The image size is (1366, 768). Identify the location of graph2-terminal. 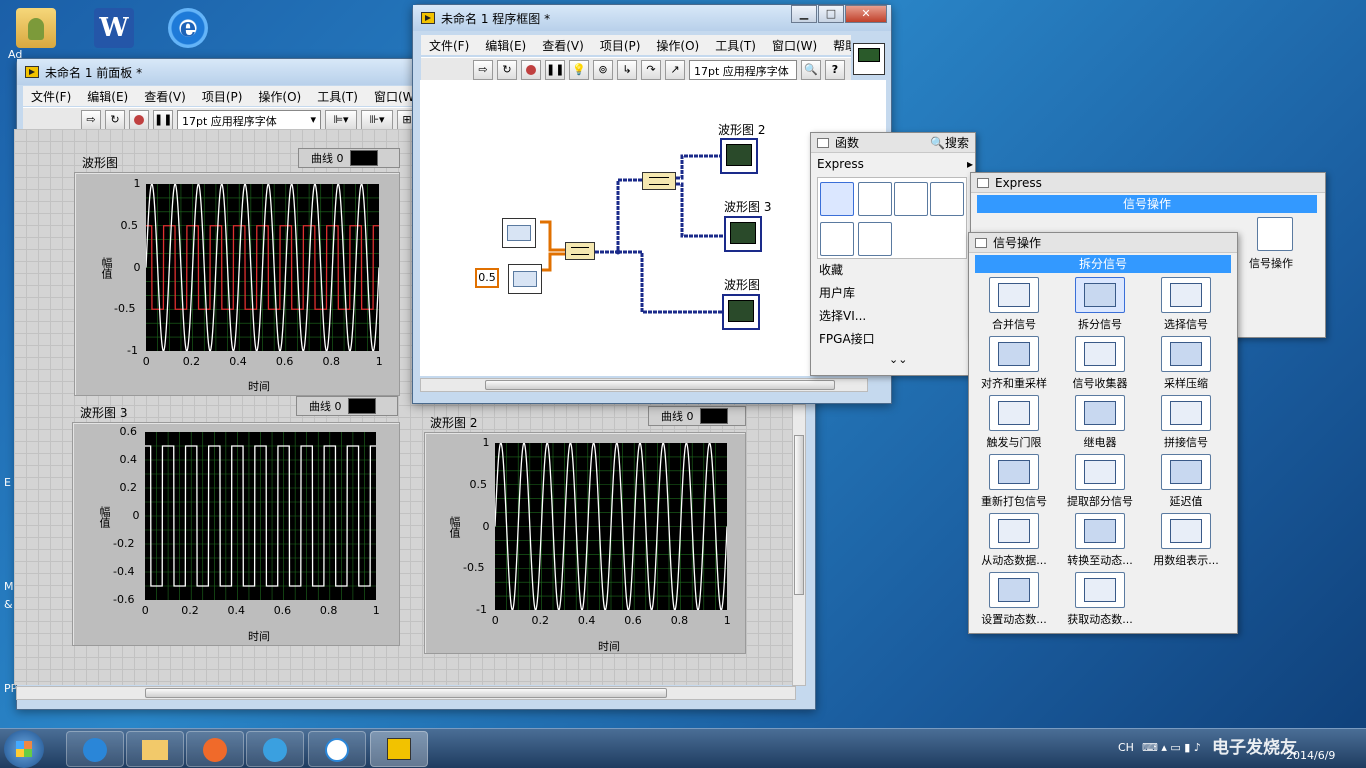
(739, 156).